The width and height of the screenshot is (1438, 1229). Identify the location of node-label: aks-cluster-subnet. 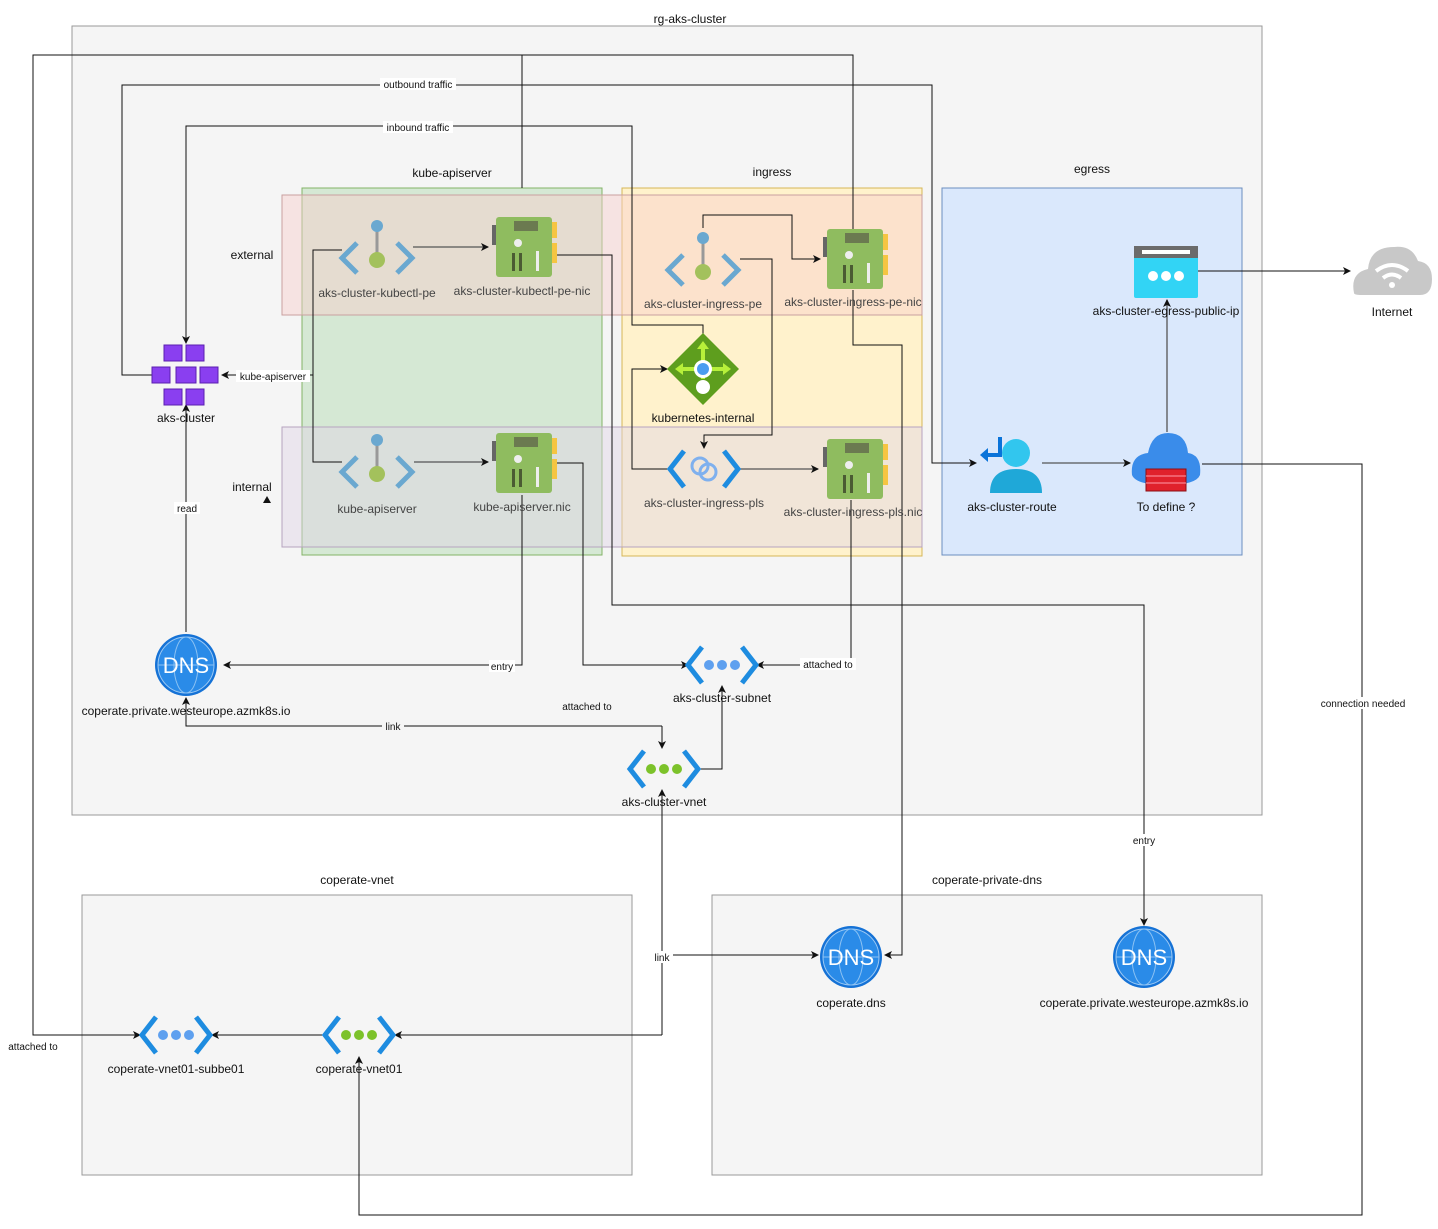
(722, 698).